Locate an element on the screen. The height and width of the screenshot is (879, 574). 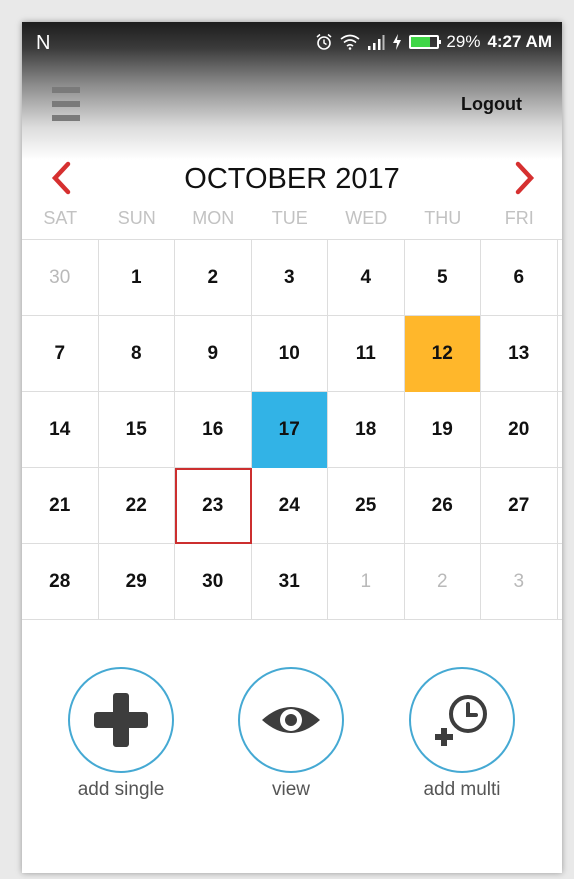
calendar-week: 28 29 30 31 1 2 3 is located at coordinates (292, 582).